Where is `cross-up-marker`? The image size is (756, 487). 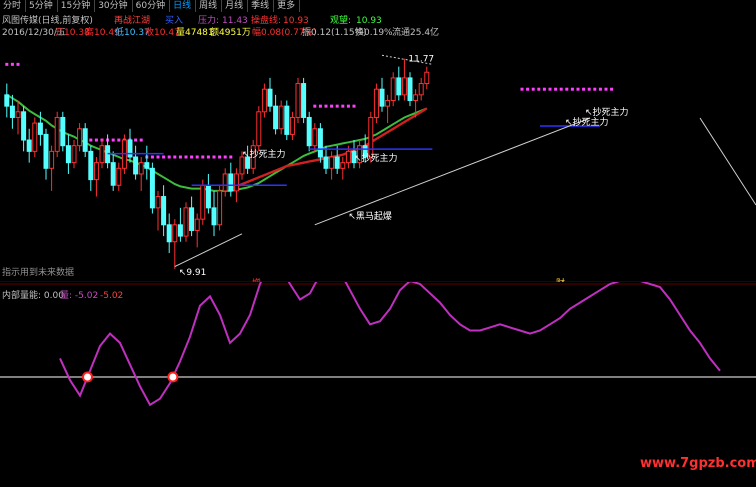 cross-up-marker is located at coordinates (87, 377).